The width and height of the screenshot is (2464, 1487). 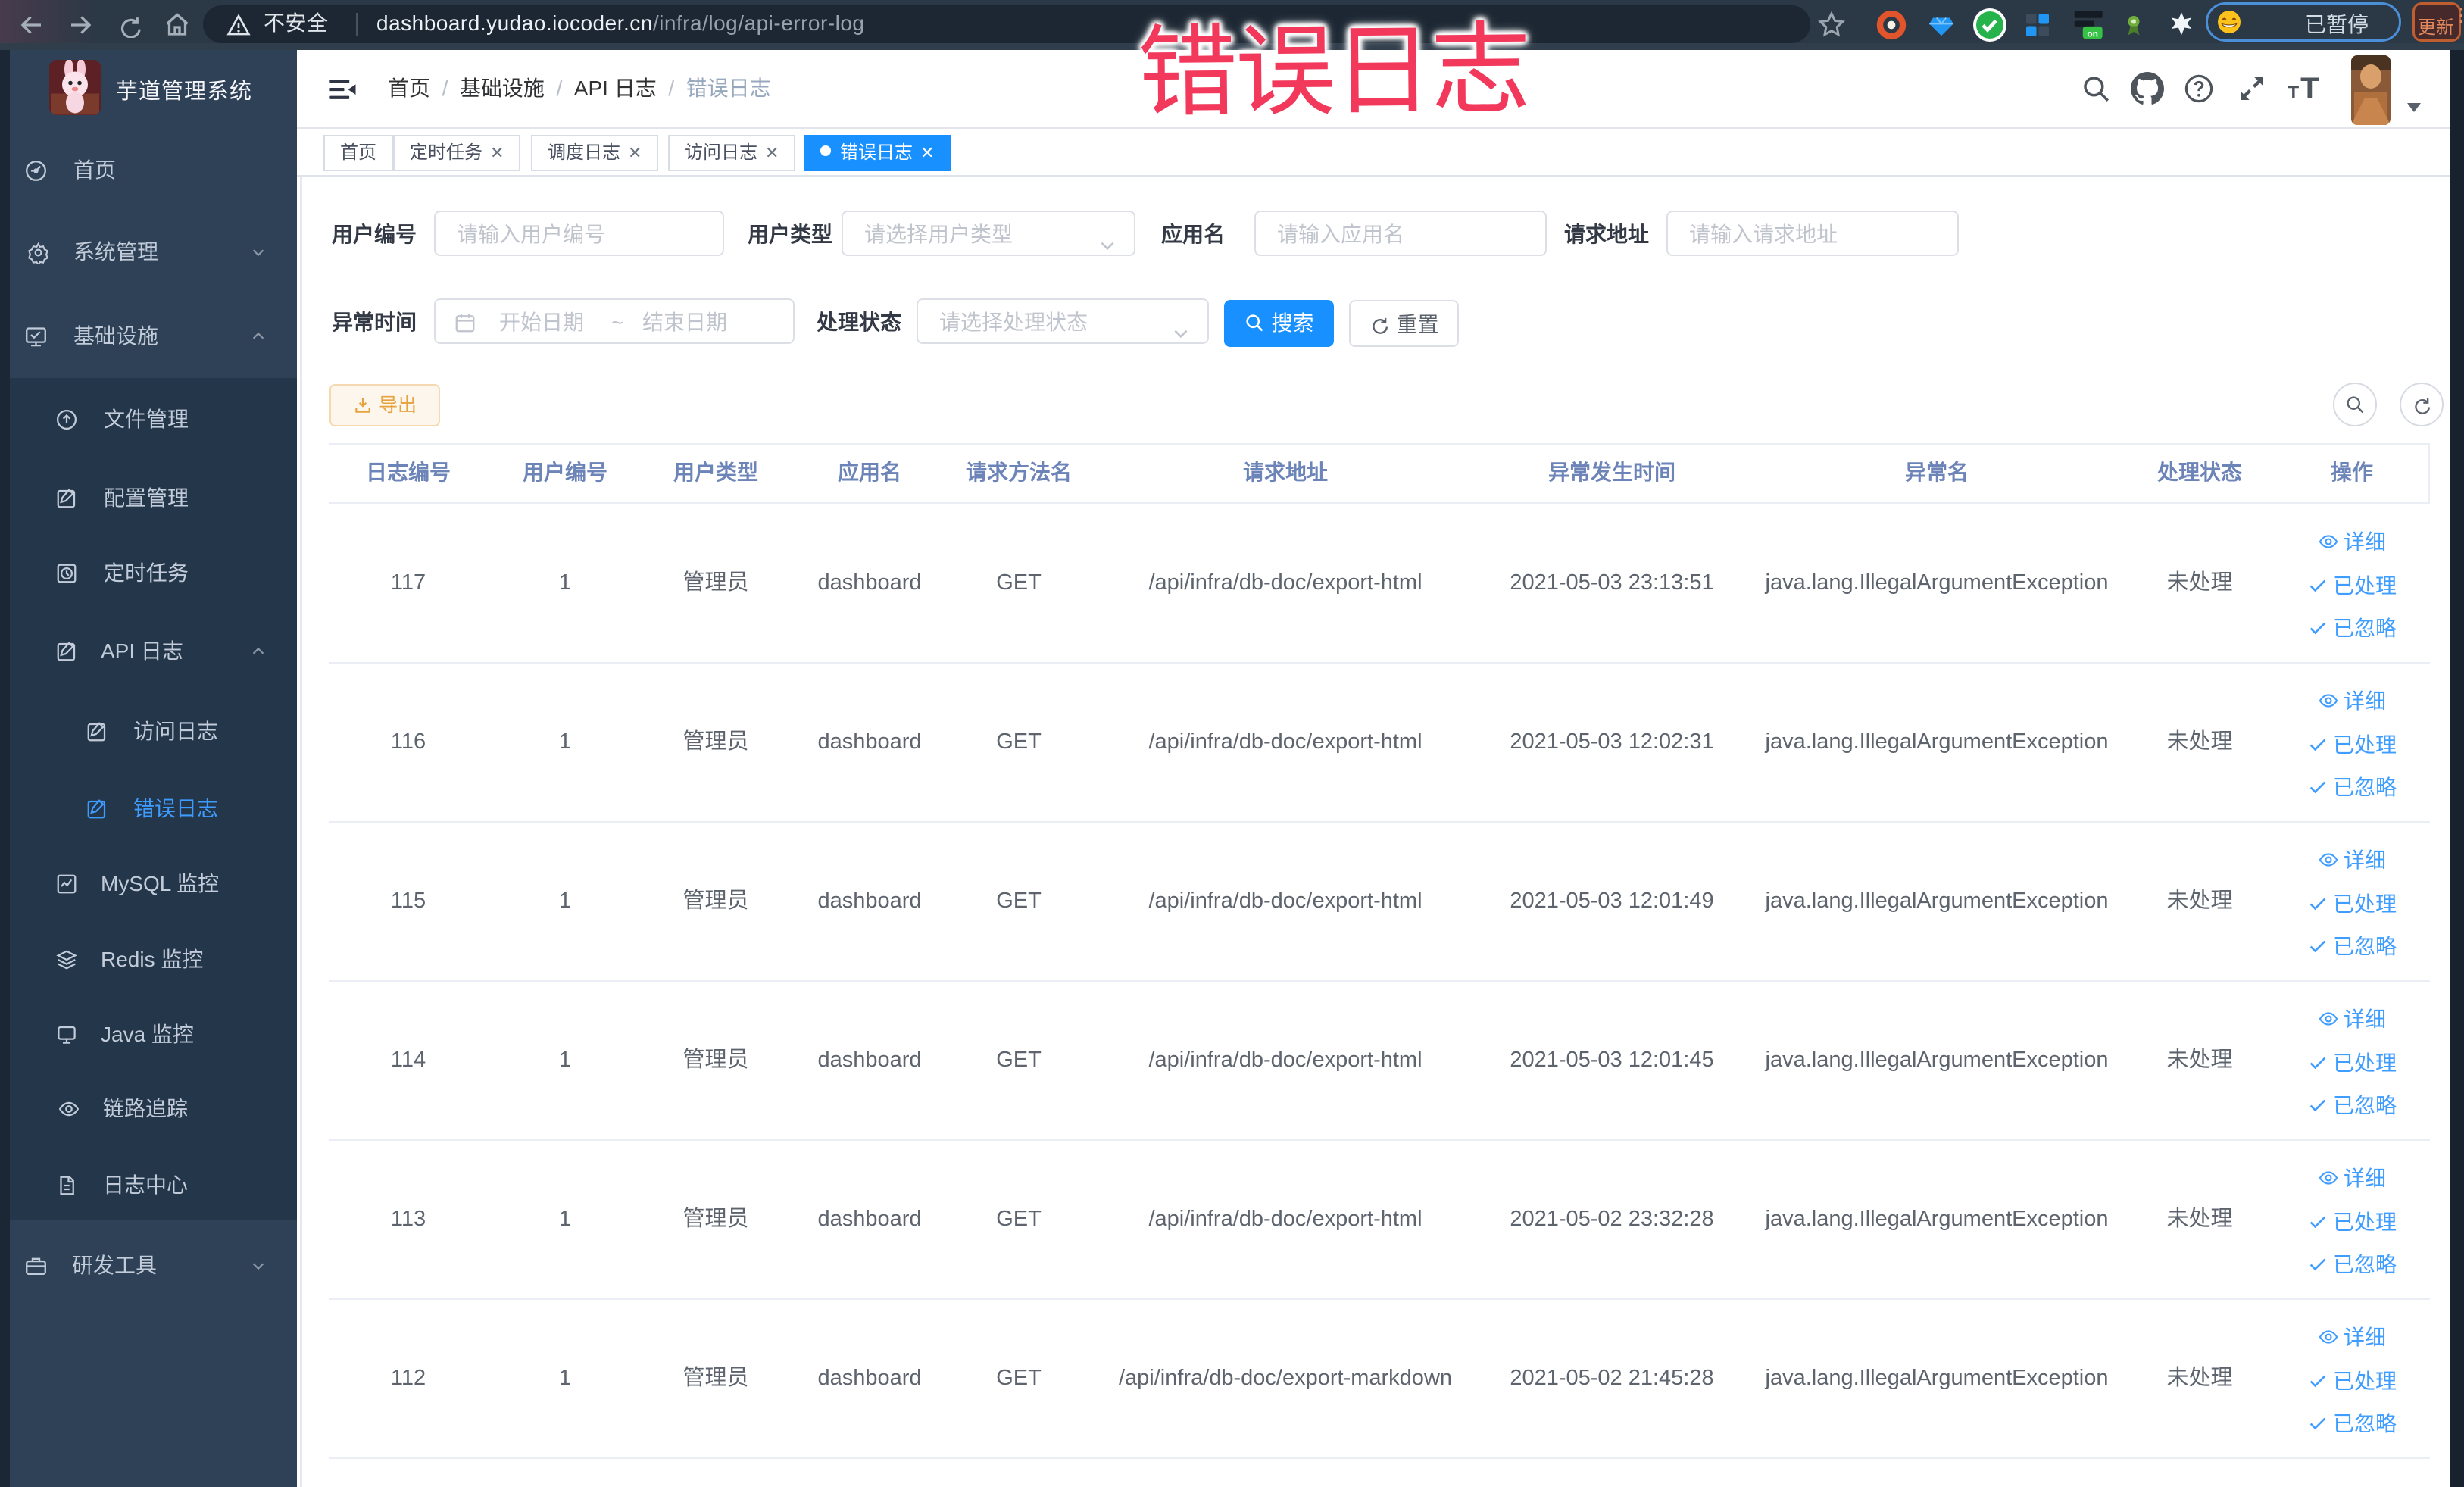 What do you see at coordinates (2092, 34) in the screenshot?
I see `svg-text: on` at bounding box center [2092, 34].